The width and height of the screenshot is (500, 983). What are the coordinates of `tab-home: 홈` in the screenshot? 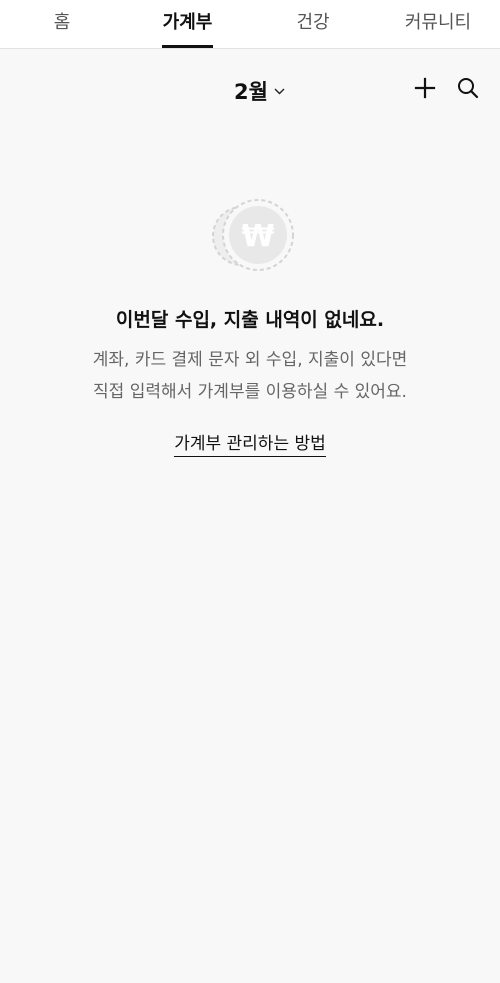 It's located at (62, 24).